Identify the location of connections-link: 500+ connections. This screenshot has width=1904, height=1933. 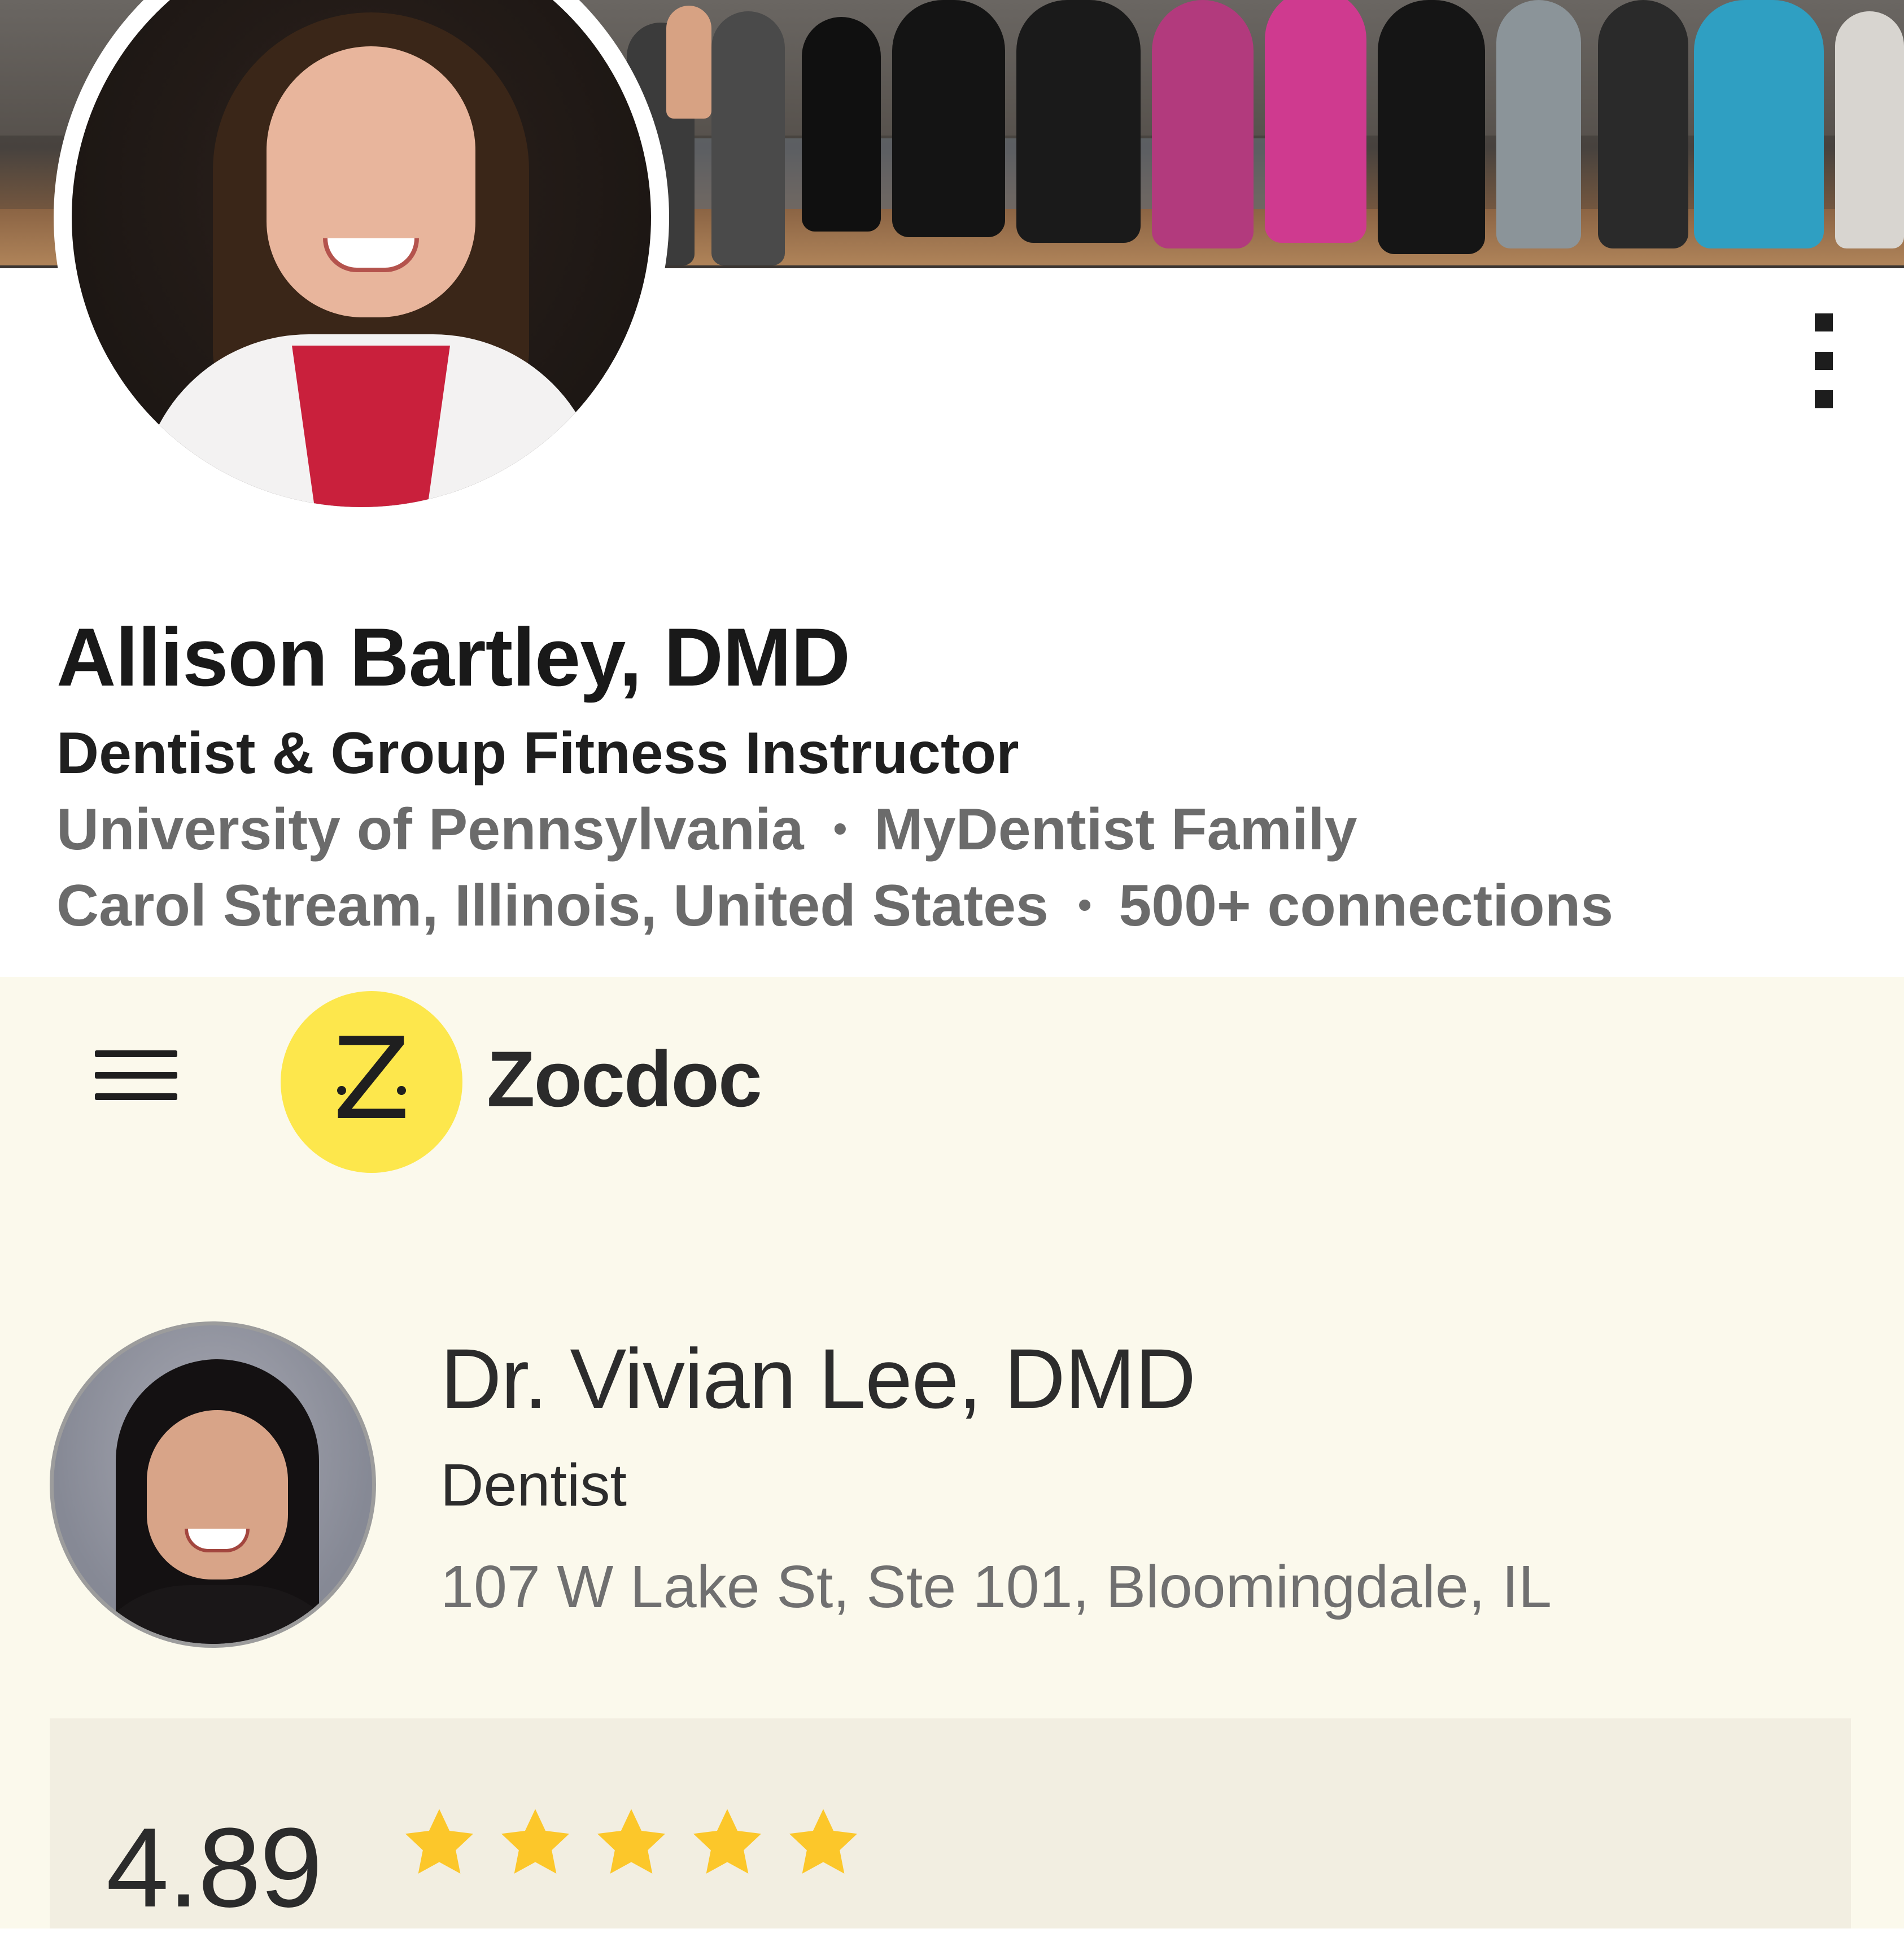
(1366, 906).